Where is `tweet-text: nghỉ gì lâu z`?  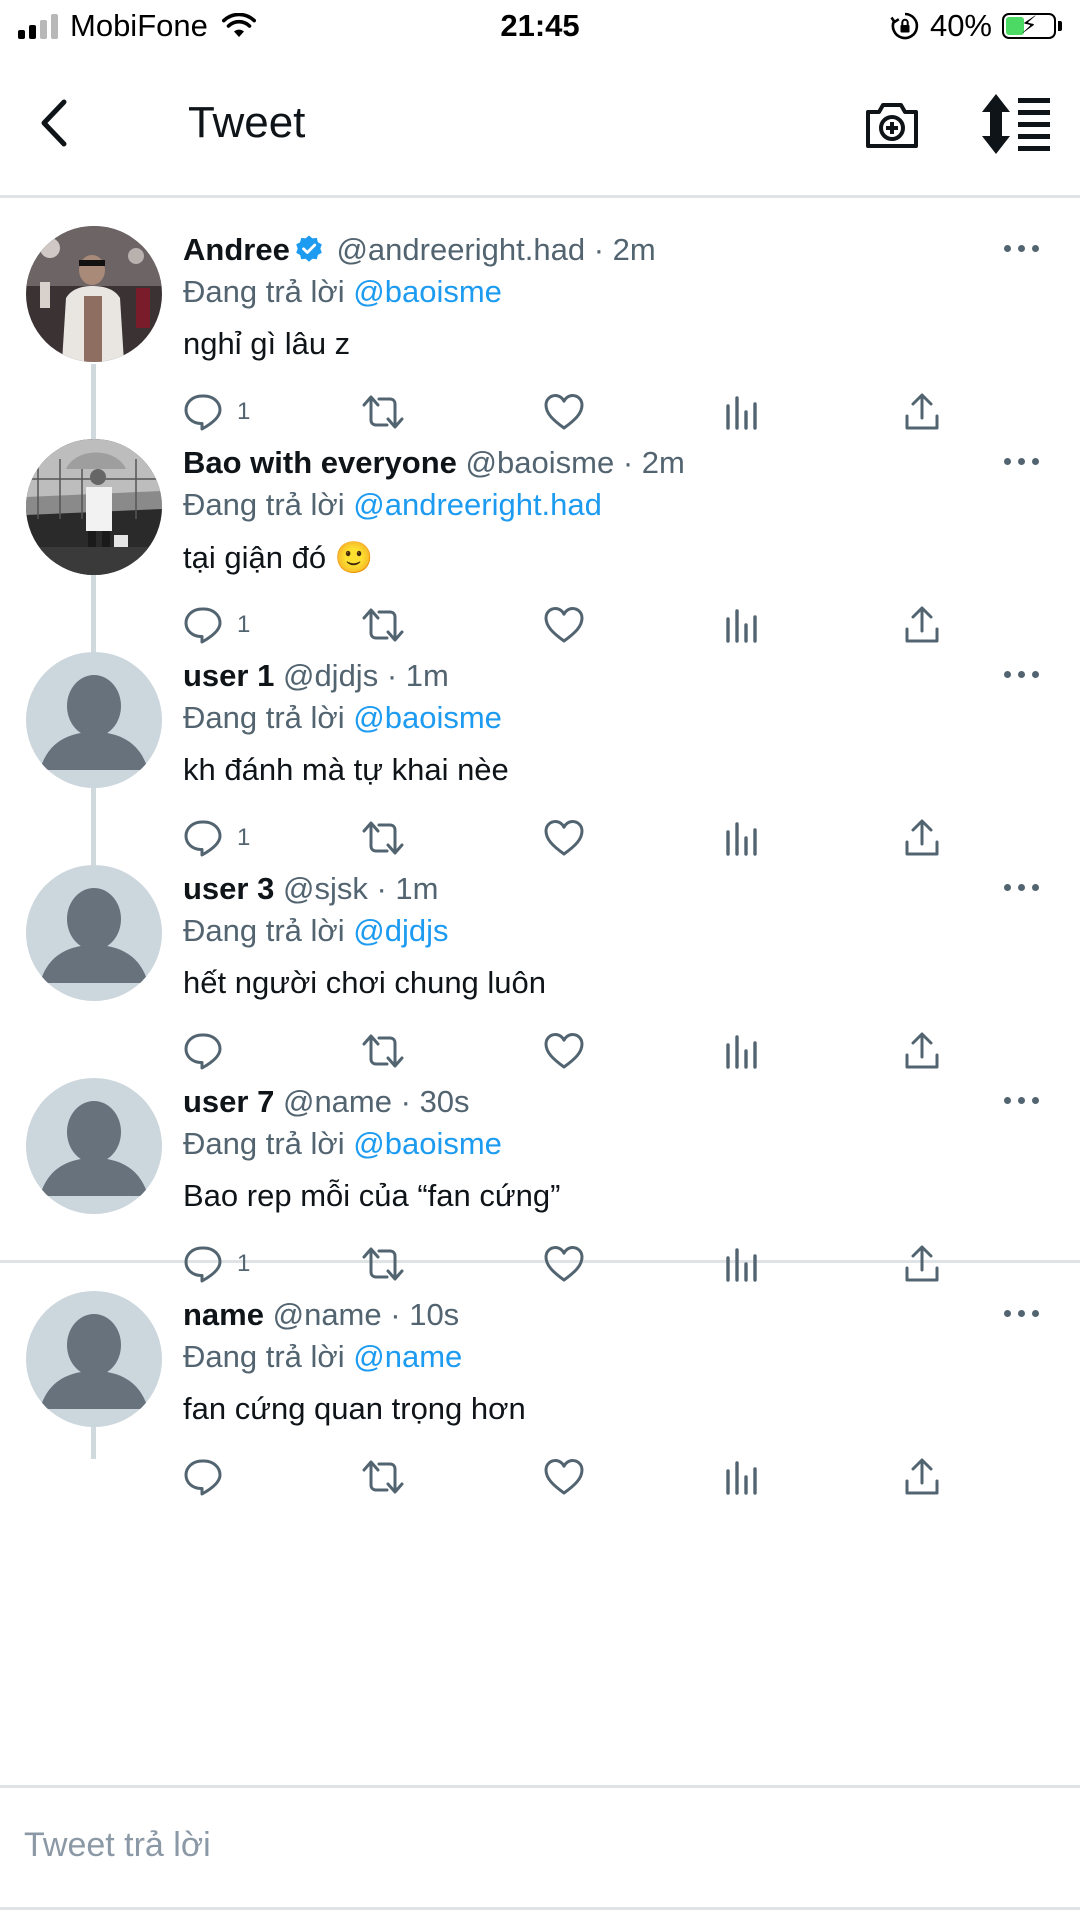 tweet-text: nghỉ gì lâu z is located at coordinates (267, 343).